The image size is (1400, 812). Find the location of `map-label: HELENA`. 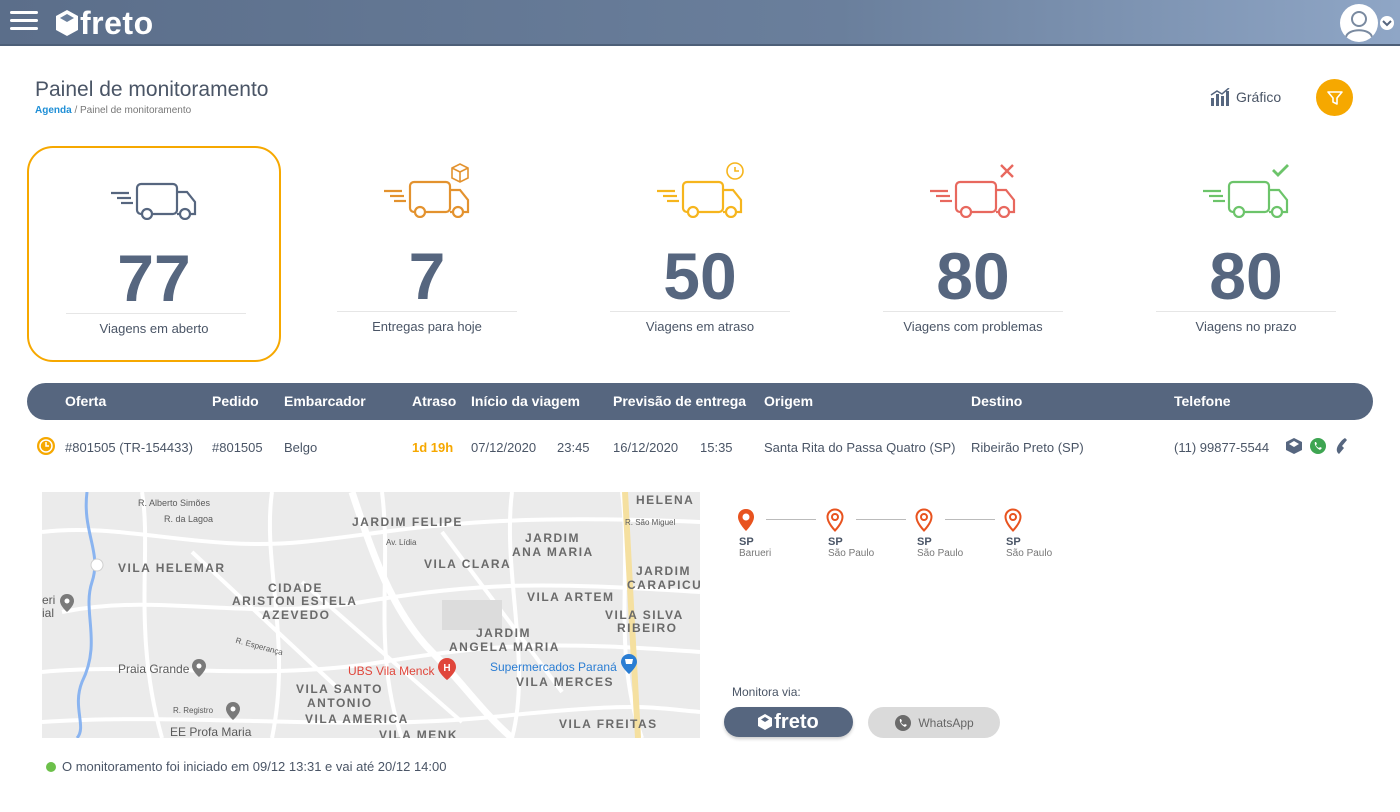

map-label: HELENA is located at coordinates (665, 500).